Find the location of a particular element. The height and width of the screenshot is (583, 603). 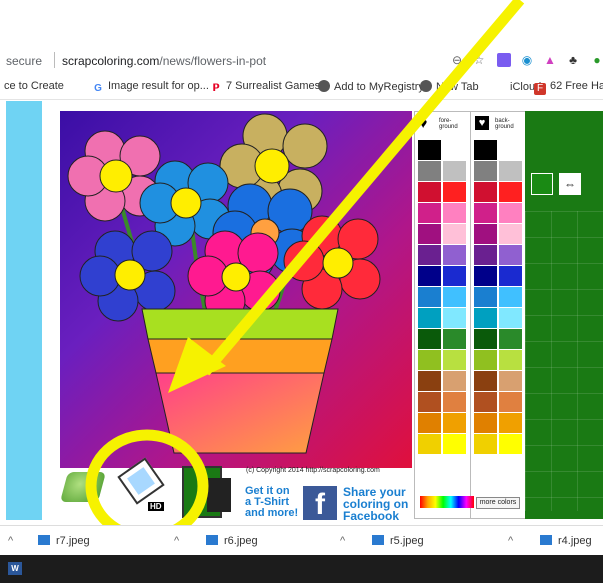

download-item: r7.jpeg is located at coordinates (64, 541).